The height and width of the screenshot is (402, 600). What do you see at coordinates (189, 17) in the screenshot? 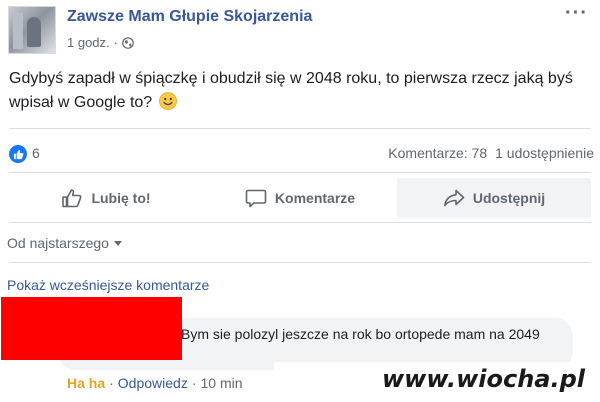
I see `page-name-link: Zawsze Mam Głupie Skojarzenia` at bounding box center [189, 17].